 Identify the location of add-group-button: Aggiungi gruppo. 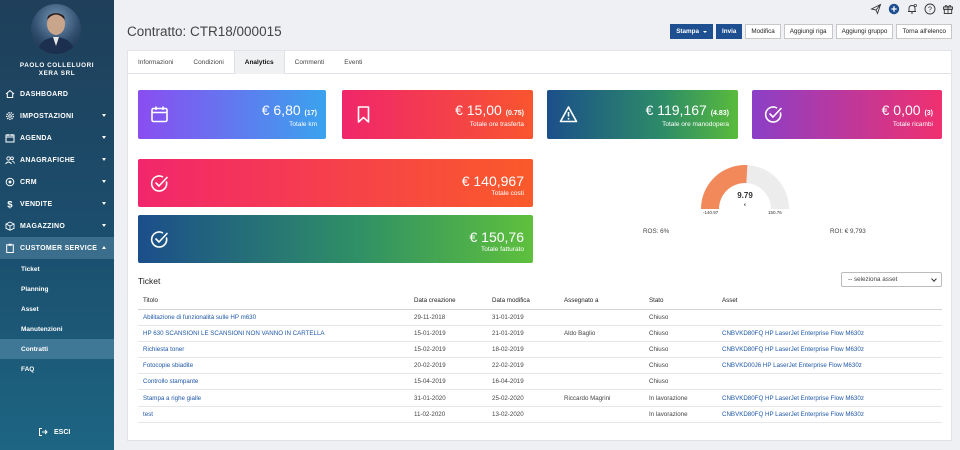
(864, 31).